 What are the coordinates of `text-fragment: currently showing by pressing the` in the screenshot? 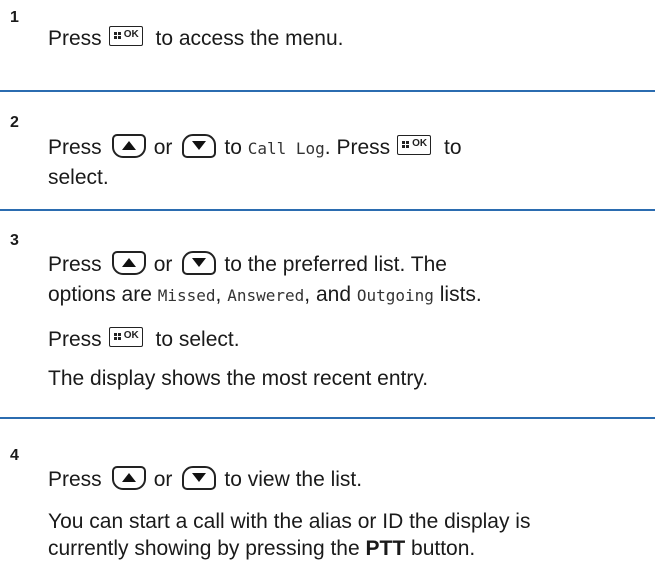 It's located at (204, 548).